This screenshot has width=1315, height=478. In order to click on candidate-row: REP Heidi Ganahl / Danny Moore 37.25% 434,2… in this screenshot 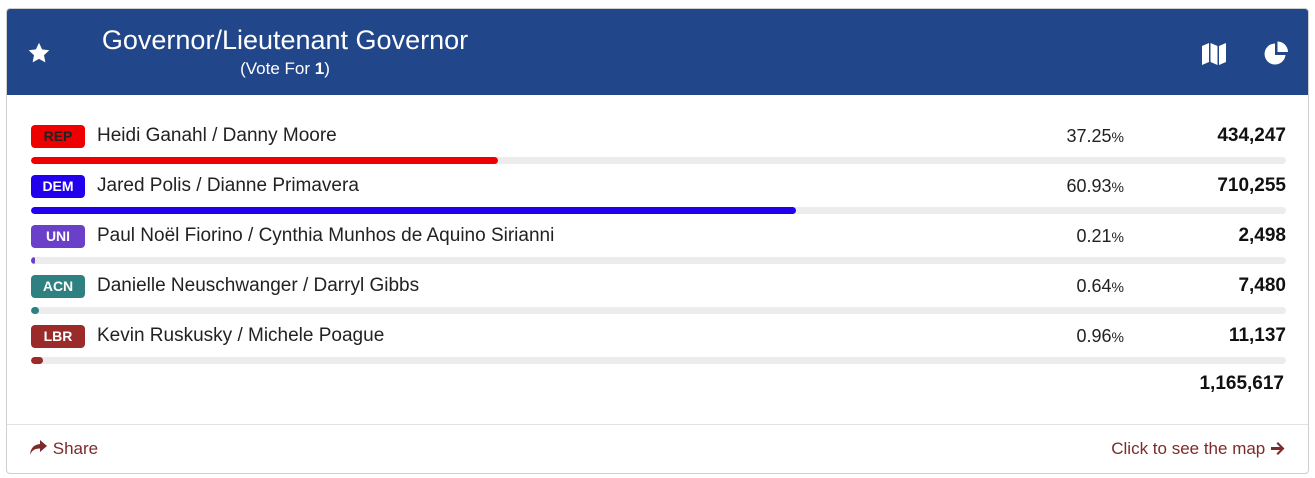, I will do `click(658, 144)`.